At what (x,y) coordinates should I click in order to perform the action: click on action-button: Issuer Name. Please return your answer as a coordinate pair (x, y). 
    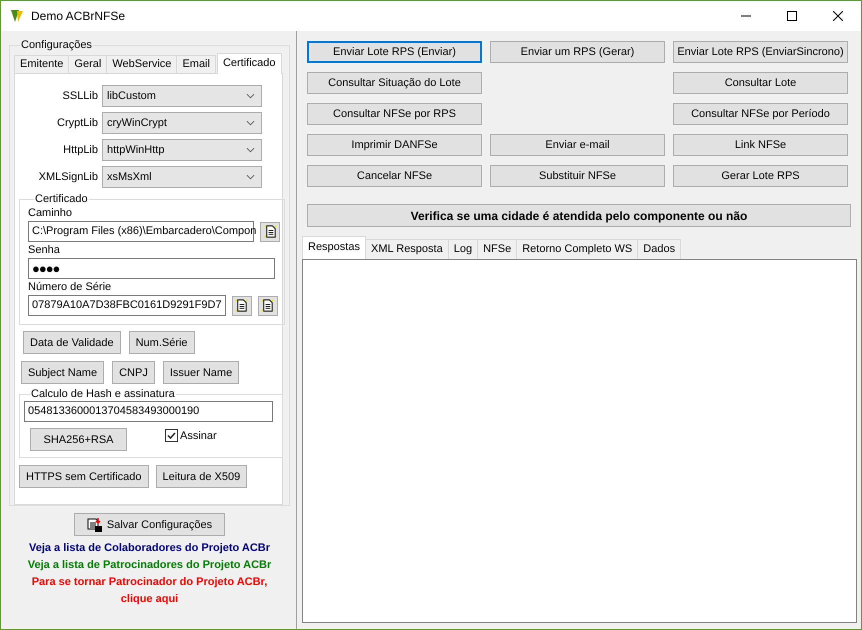
    Looking at the image, I should click on (201, 372).